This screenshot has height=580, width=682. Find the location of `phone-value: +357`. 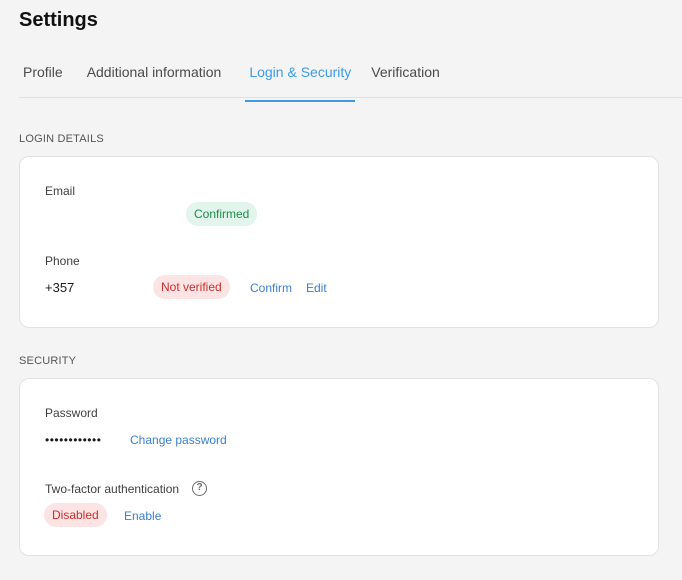

phone-value: +357 is located at coordinates (60, 287).